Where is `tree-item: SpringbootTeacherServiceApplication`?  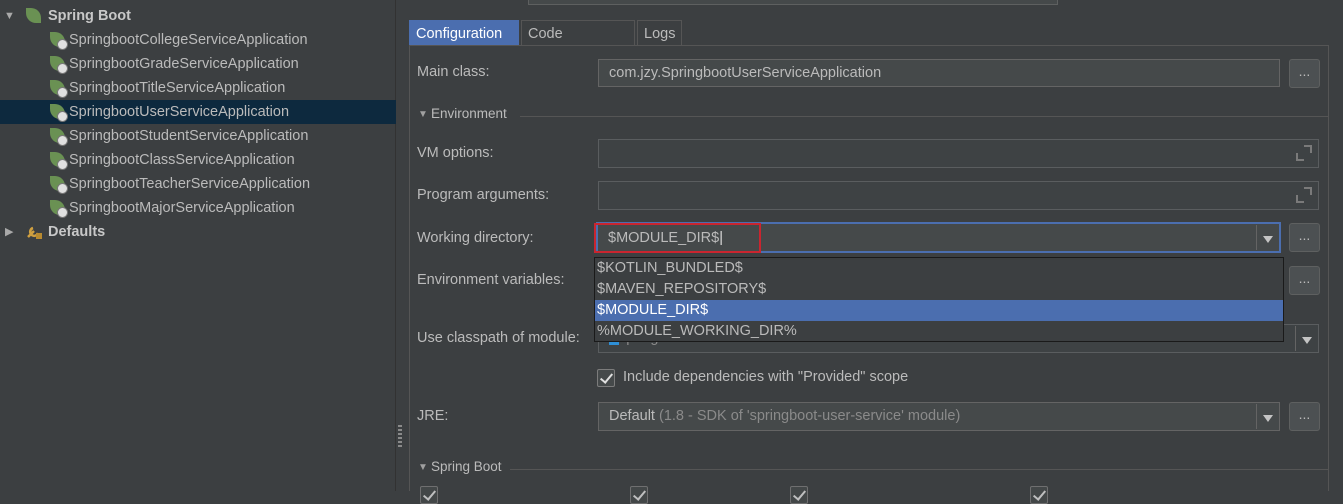 tree-item: SpringbootTeacherServiceApplication is located at coordinates (198, 184).